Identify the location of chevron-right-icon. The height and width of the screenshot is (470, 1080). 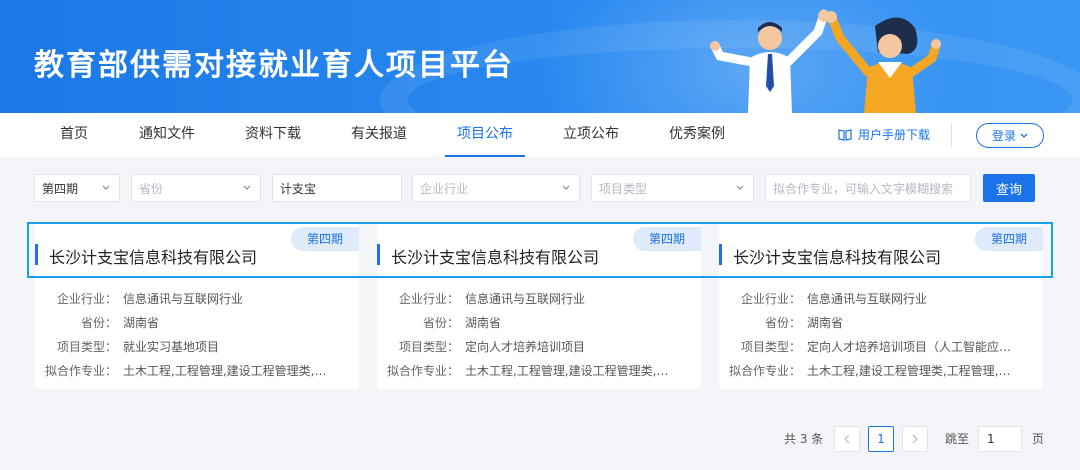
(915, 439).